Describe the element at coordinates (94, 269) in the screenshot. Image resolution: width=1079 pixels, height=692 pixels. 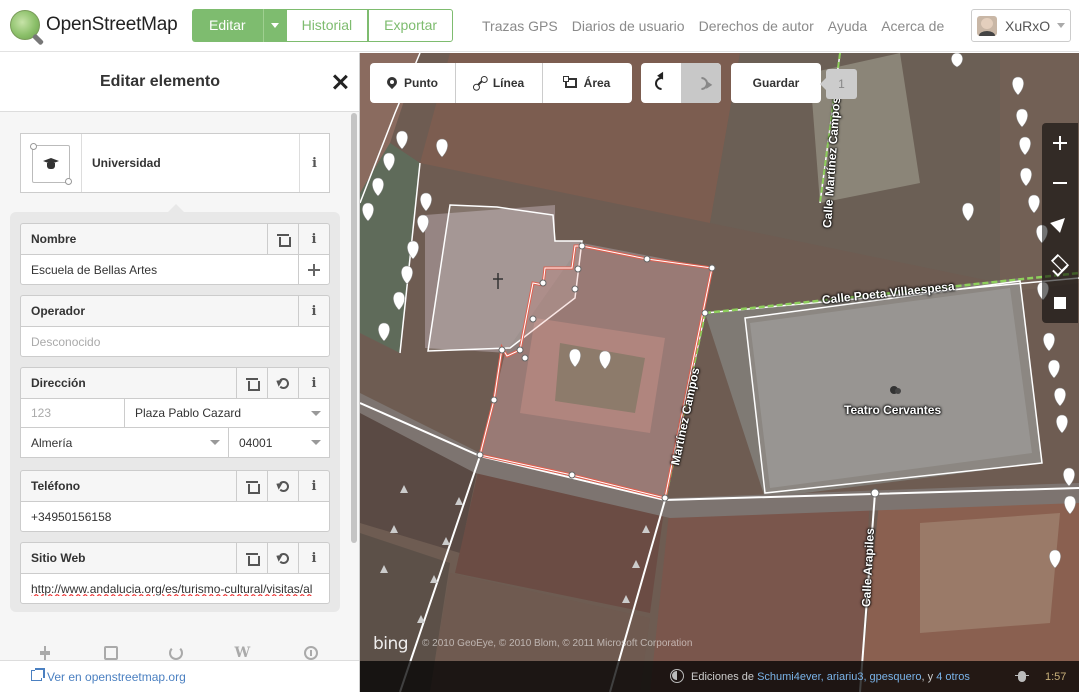
I see `name-value: Escuela de Bellas Artes` at that location.